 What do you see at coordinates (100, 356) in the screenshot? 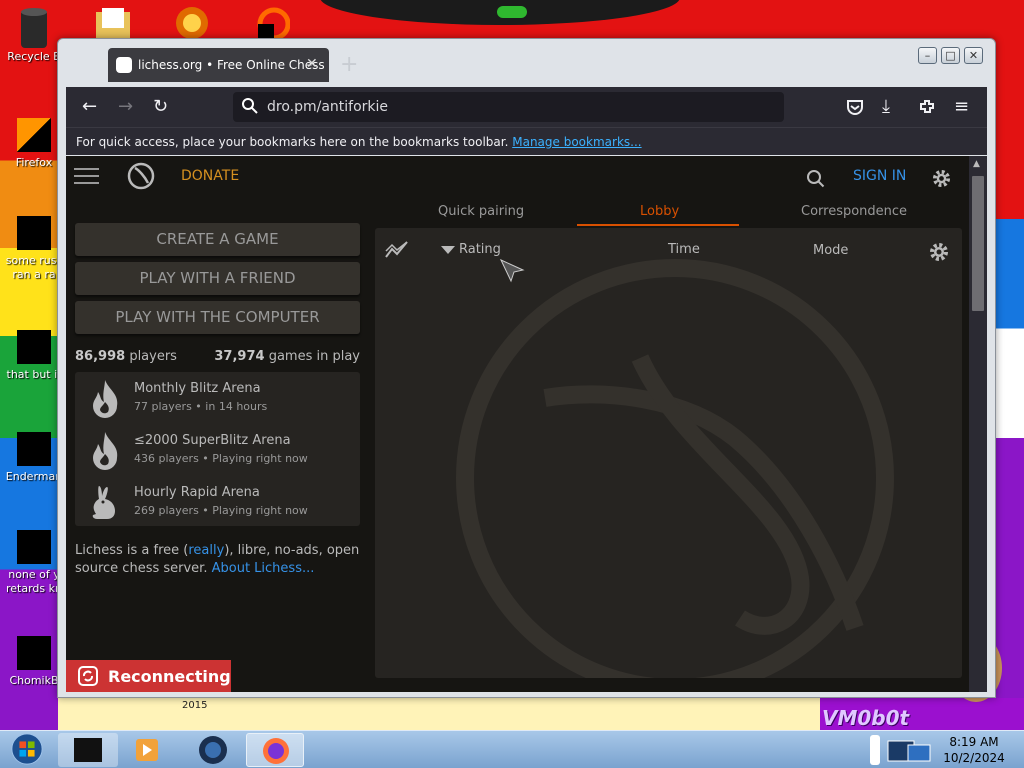
I see `players-count: 86,998` at bounding box center [100, 356].